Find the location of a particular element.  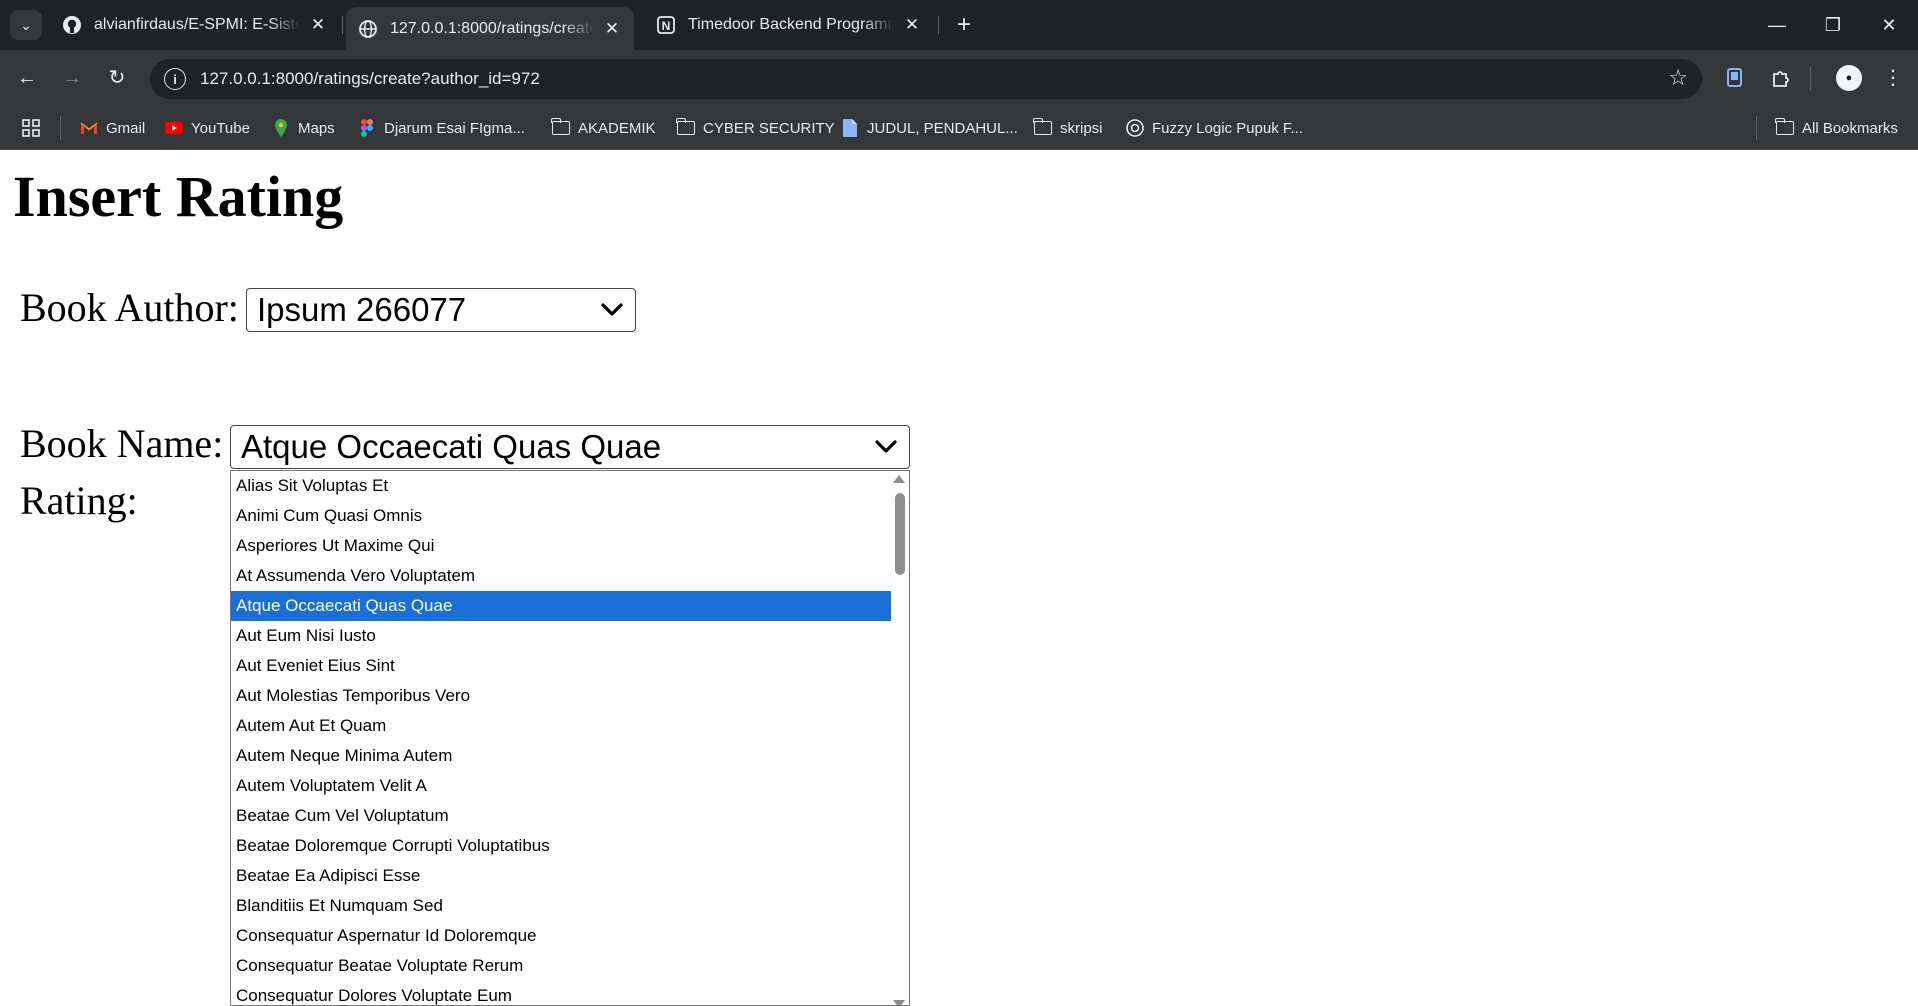

bookmark-akademik: AKADEMIK is located at coordinates (603, 128).